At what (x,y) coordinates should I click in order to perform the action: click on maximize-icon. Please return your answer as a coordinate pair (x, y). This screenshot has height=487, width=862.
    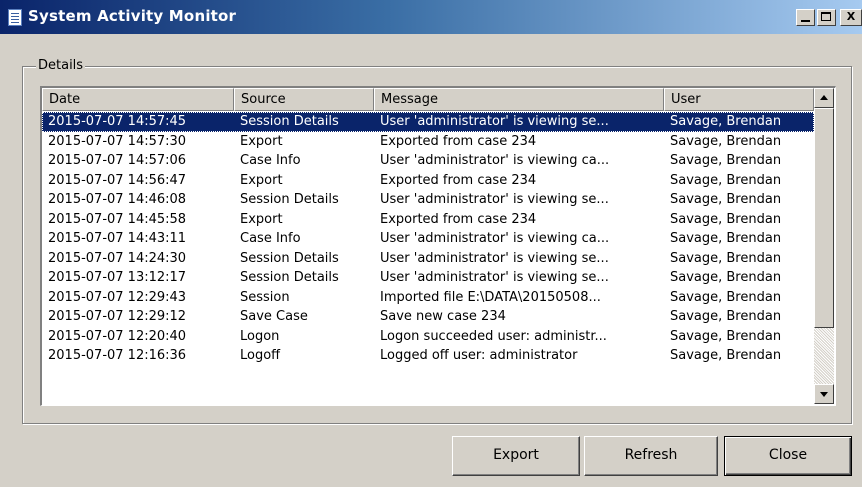
    Looking at the image, I should click on (826, 16).